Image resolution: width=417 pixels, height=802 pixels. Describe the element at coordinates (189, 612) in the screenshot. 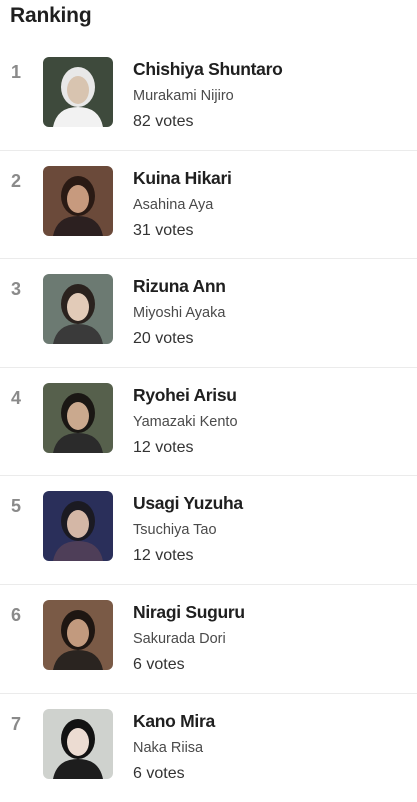

I see `character-name: Niragi Suguru` at that location.